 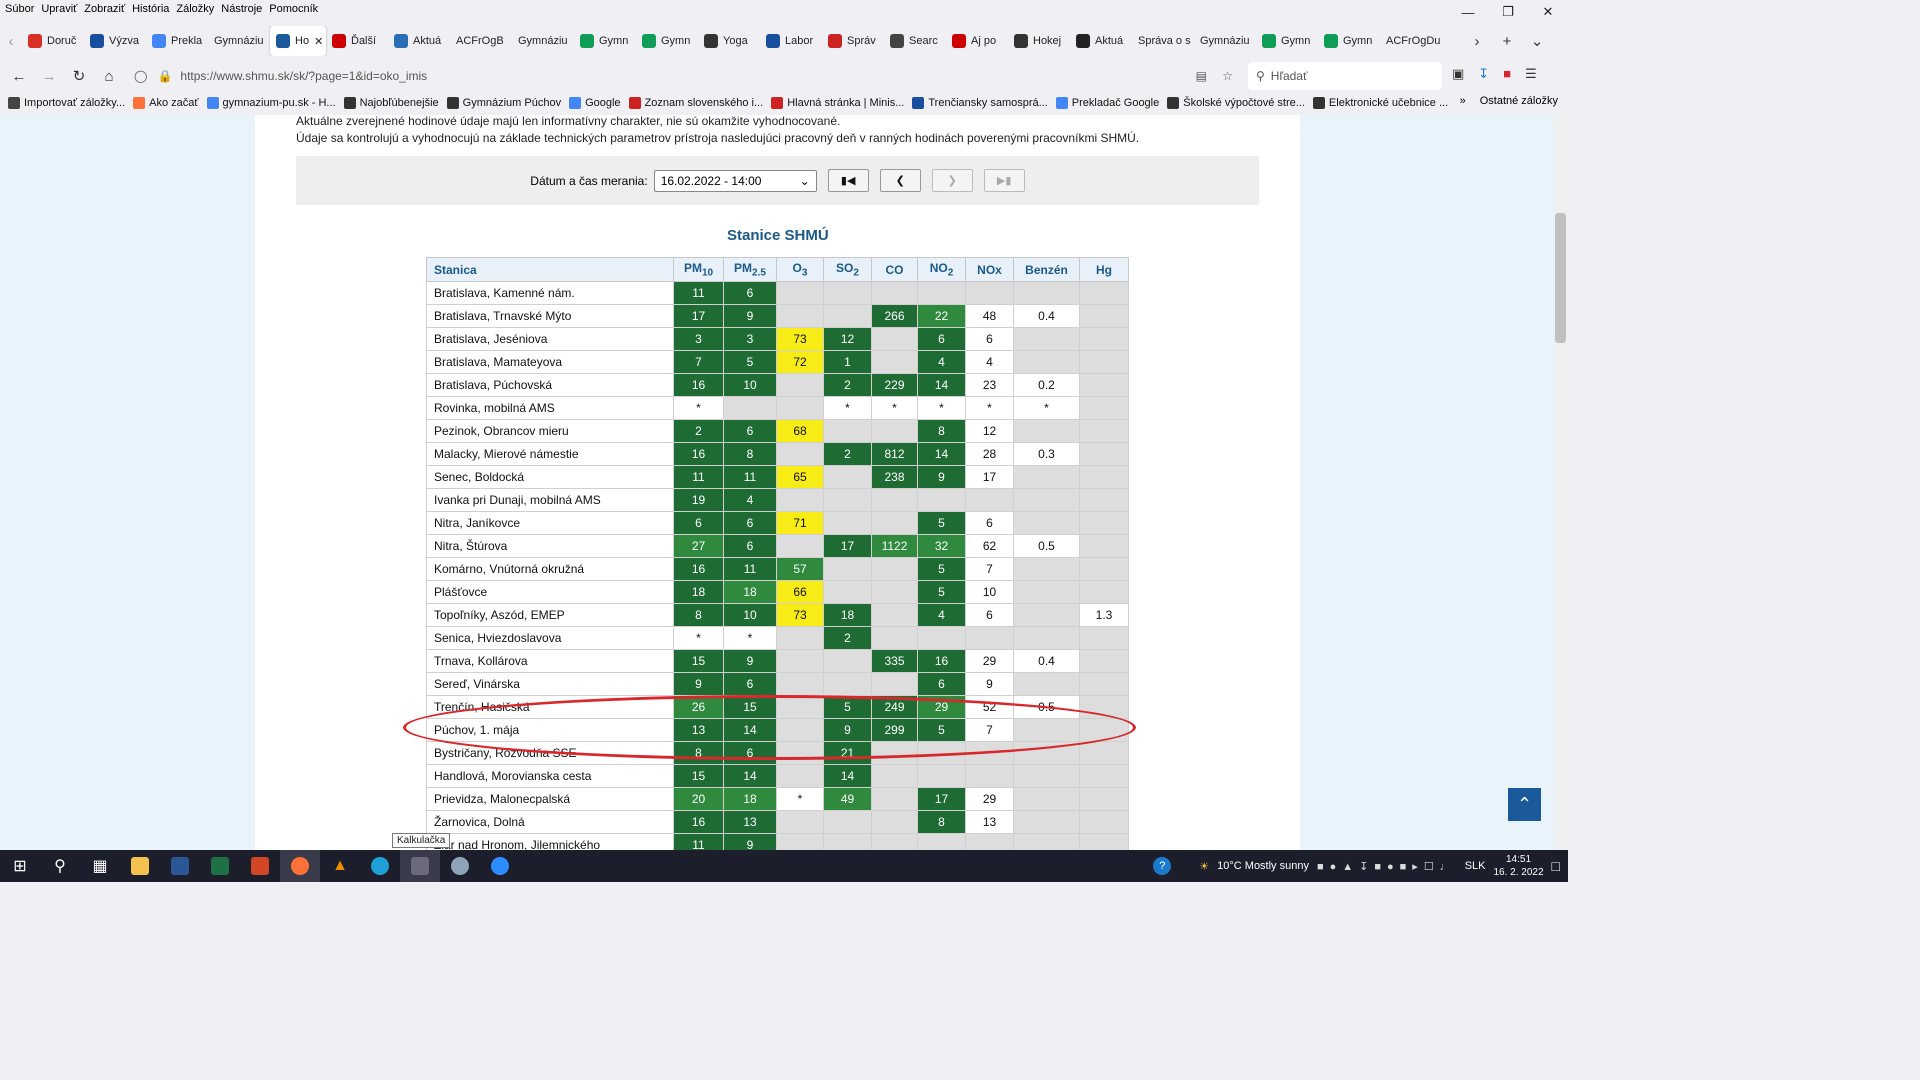 I want to click on start-button: ⊞, so click(x=20, y=866).